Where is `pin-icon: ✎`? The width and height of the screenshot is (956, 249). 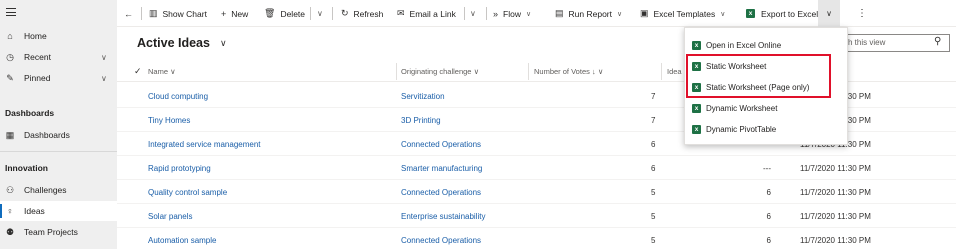
pin-icon: ✎ is located at coordinates (10, 77).